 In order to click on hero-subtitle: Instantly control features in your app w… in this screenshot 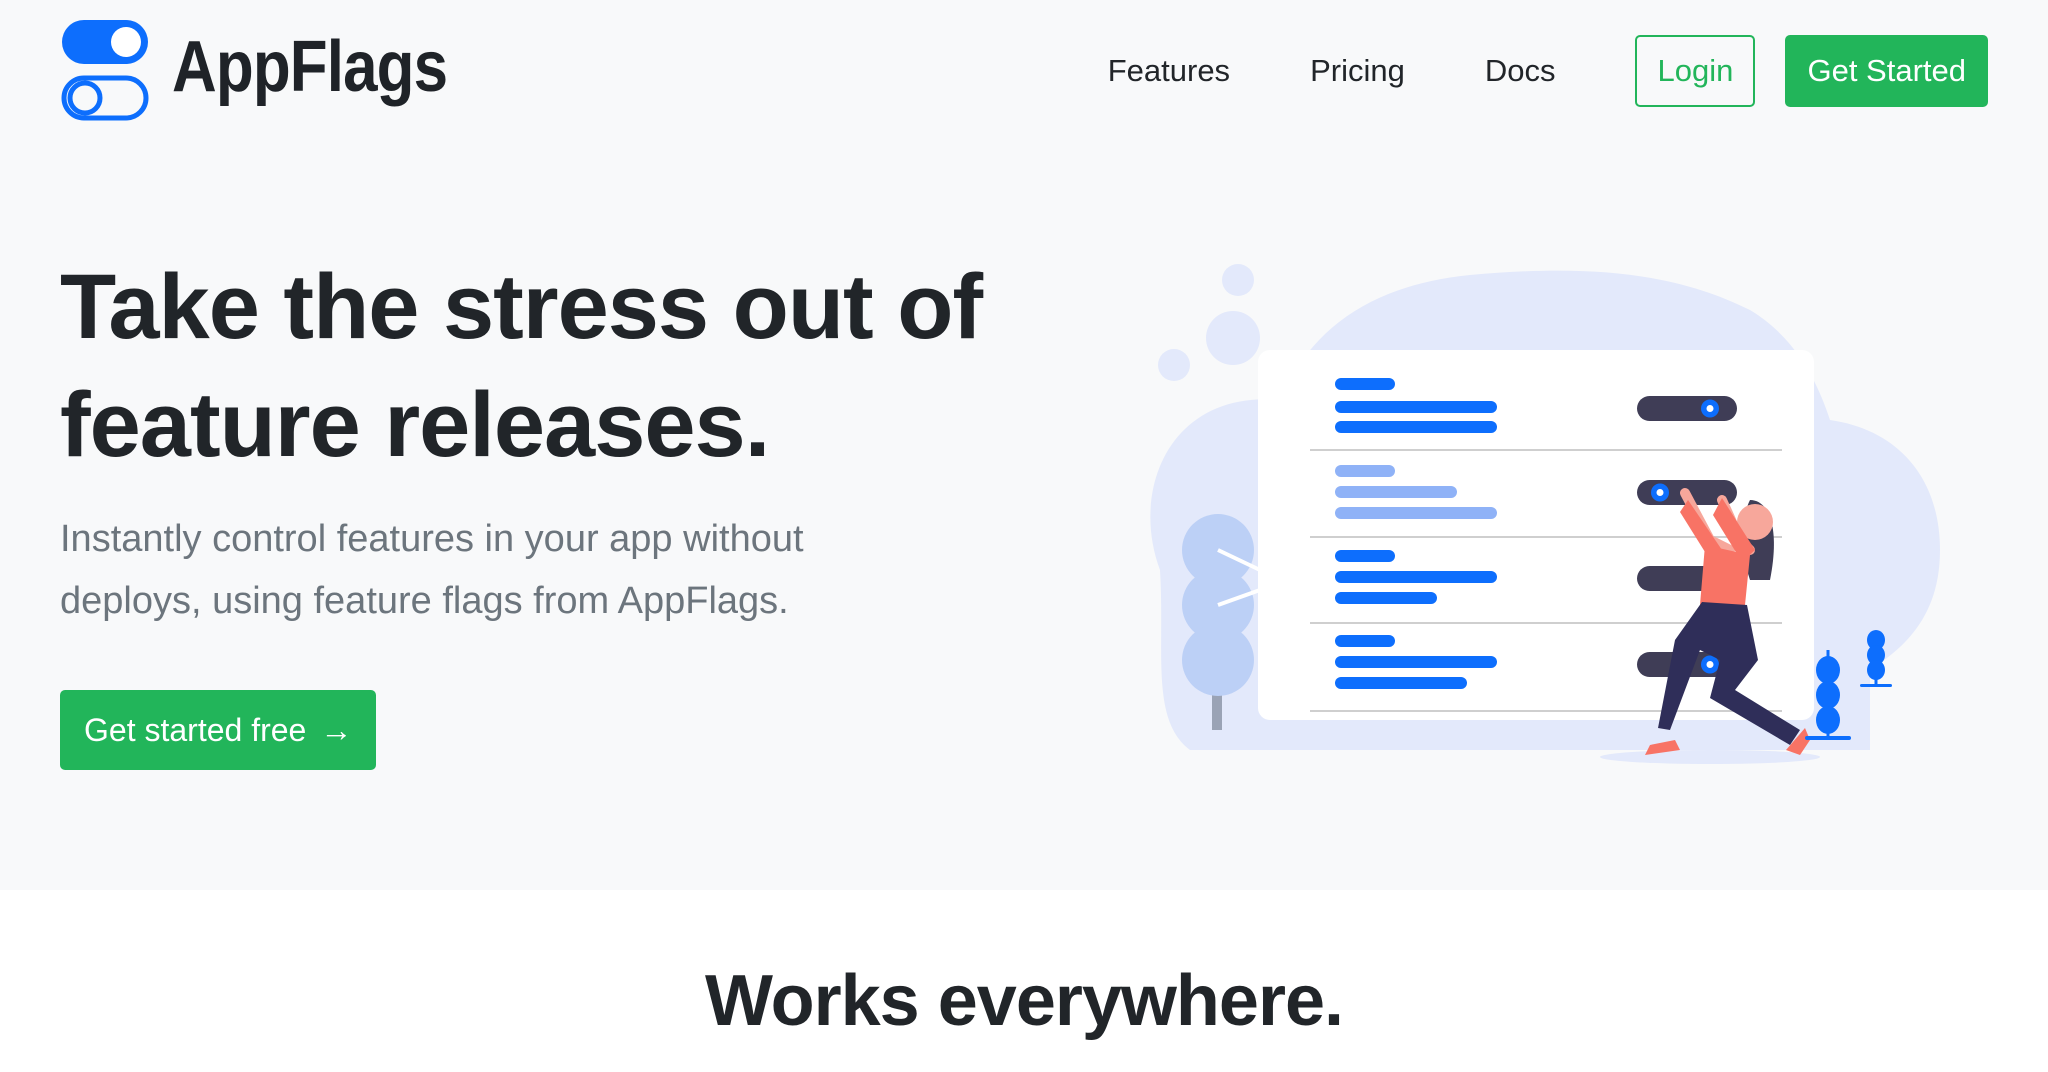, I will do `click(490, 570)`.